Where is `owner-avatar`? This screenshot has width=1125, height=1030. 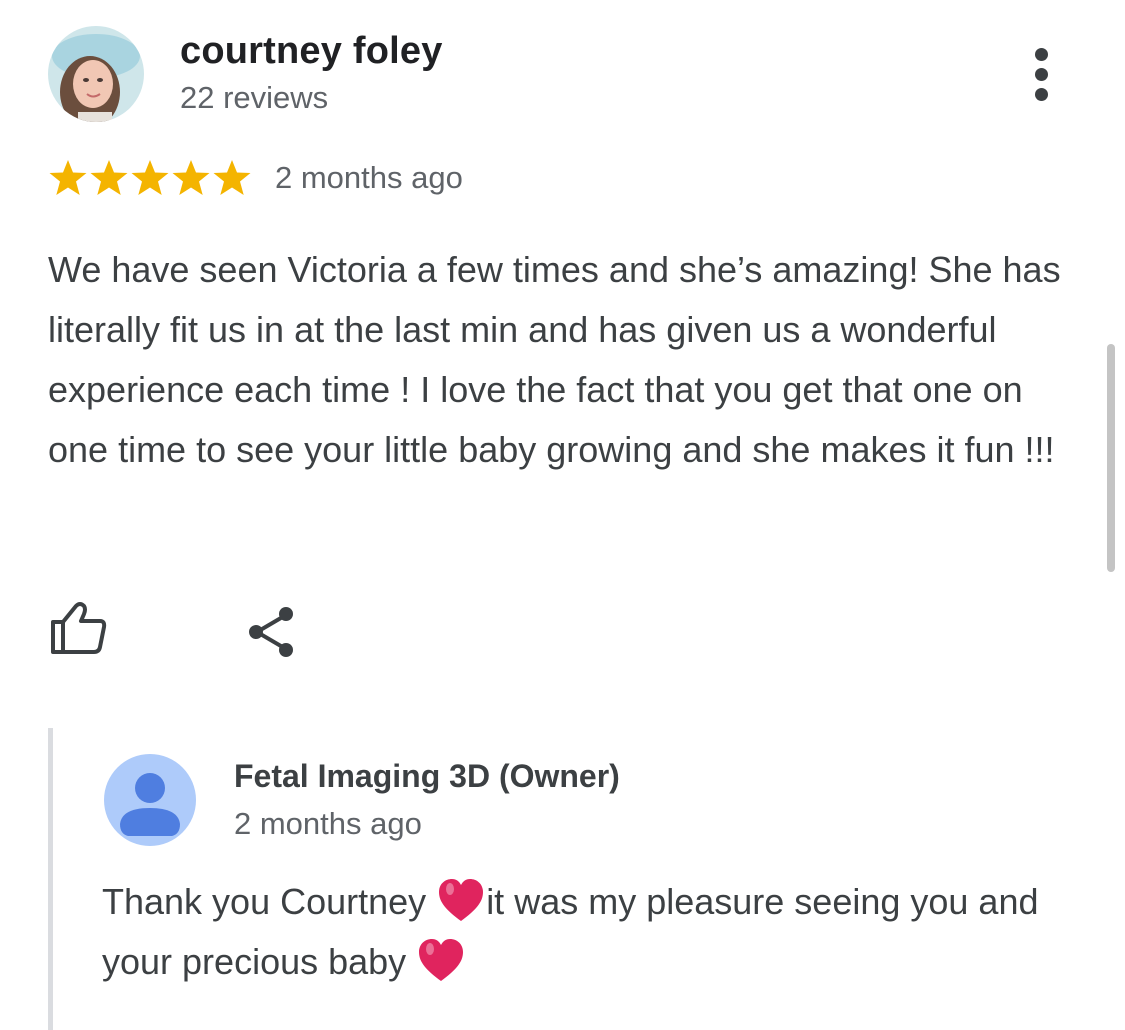
owner-avatar is located at coordinates (150, 800).